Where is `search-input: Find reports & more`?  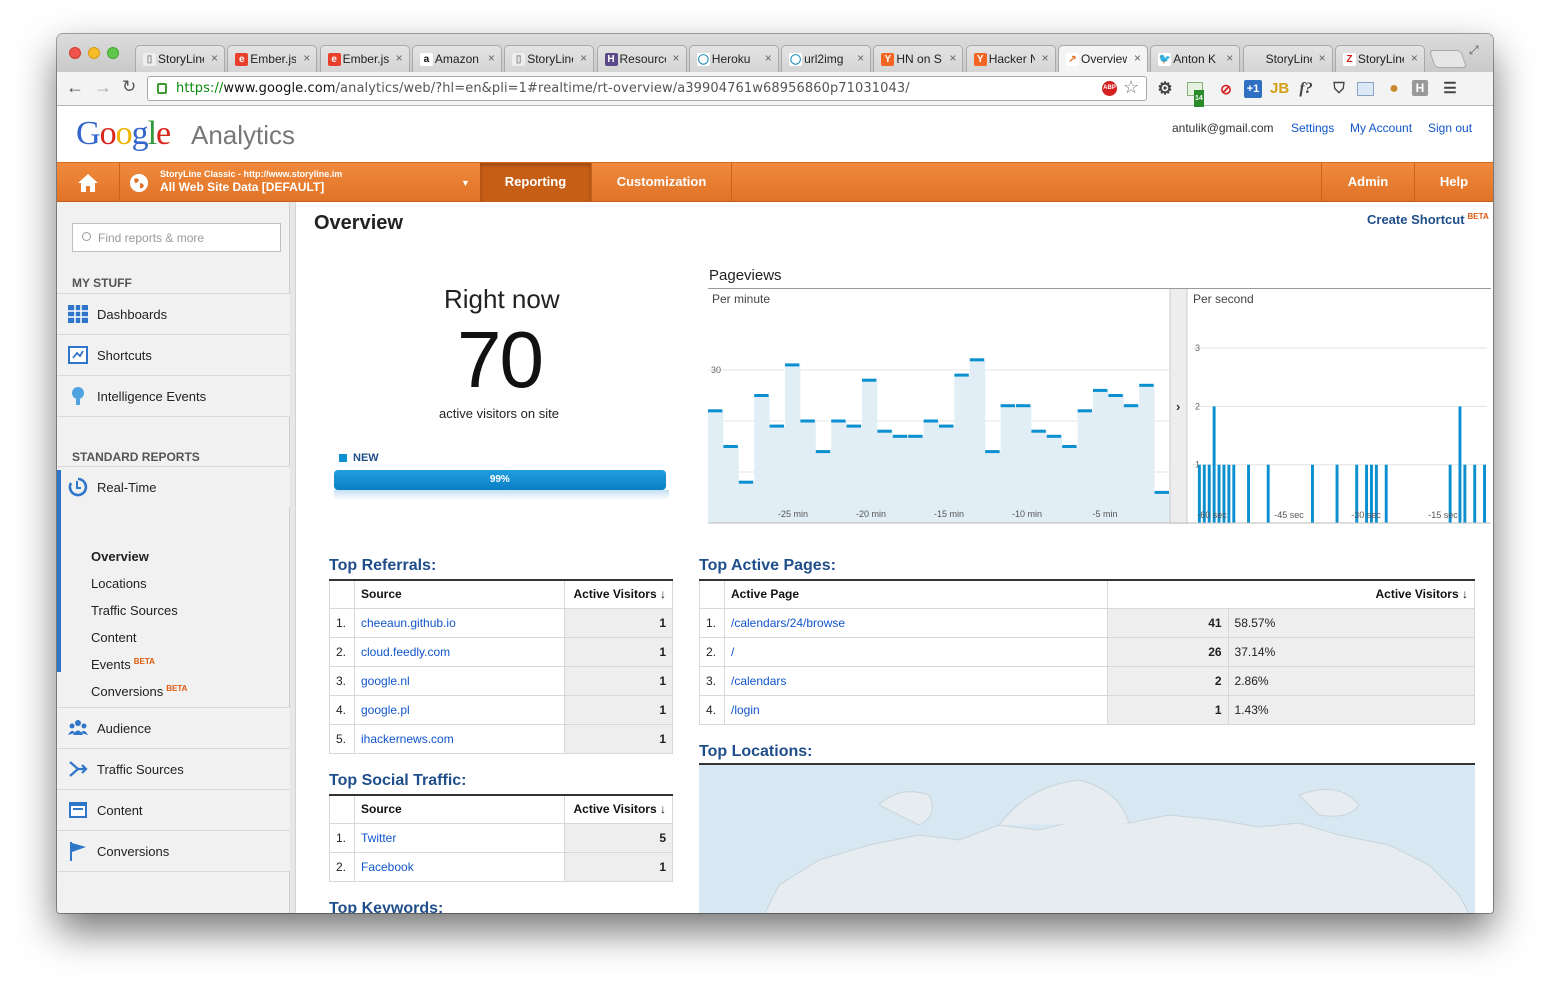 search-input: Find reports & more is located at coordinates (176, 237).